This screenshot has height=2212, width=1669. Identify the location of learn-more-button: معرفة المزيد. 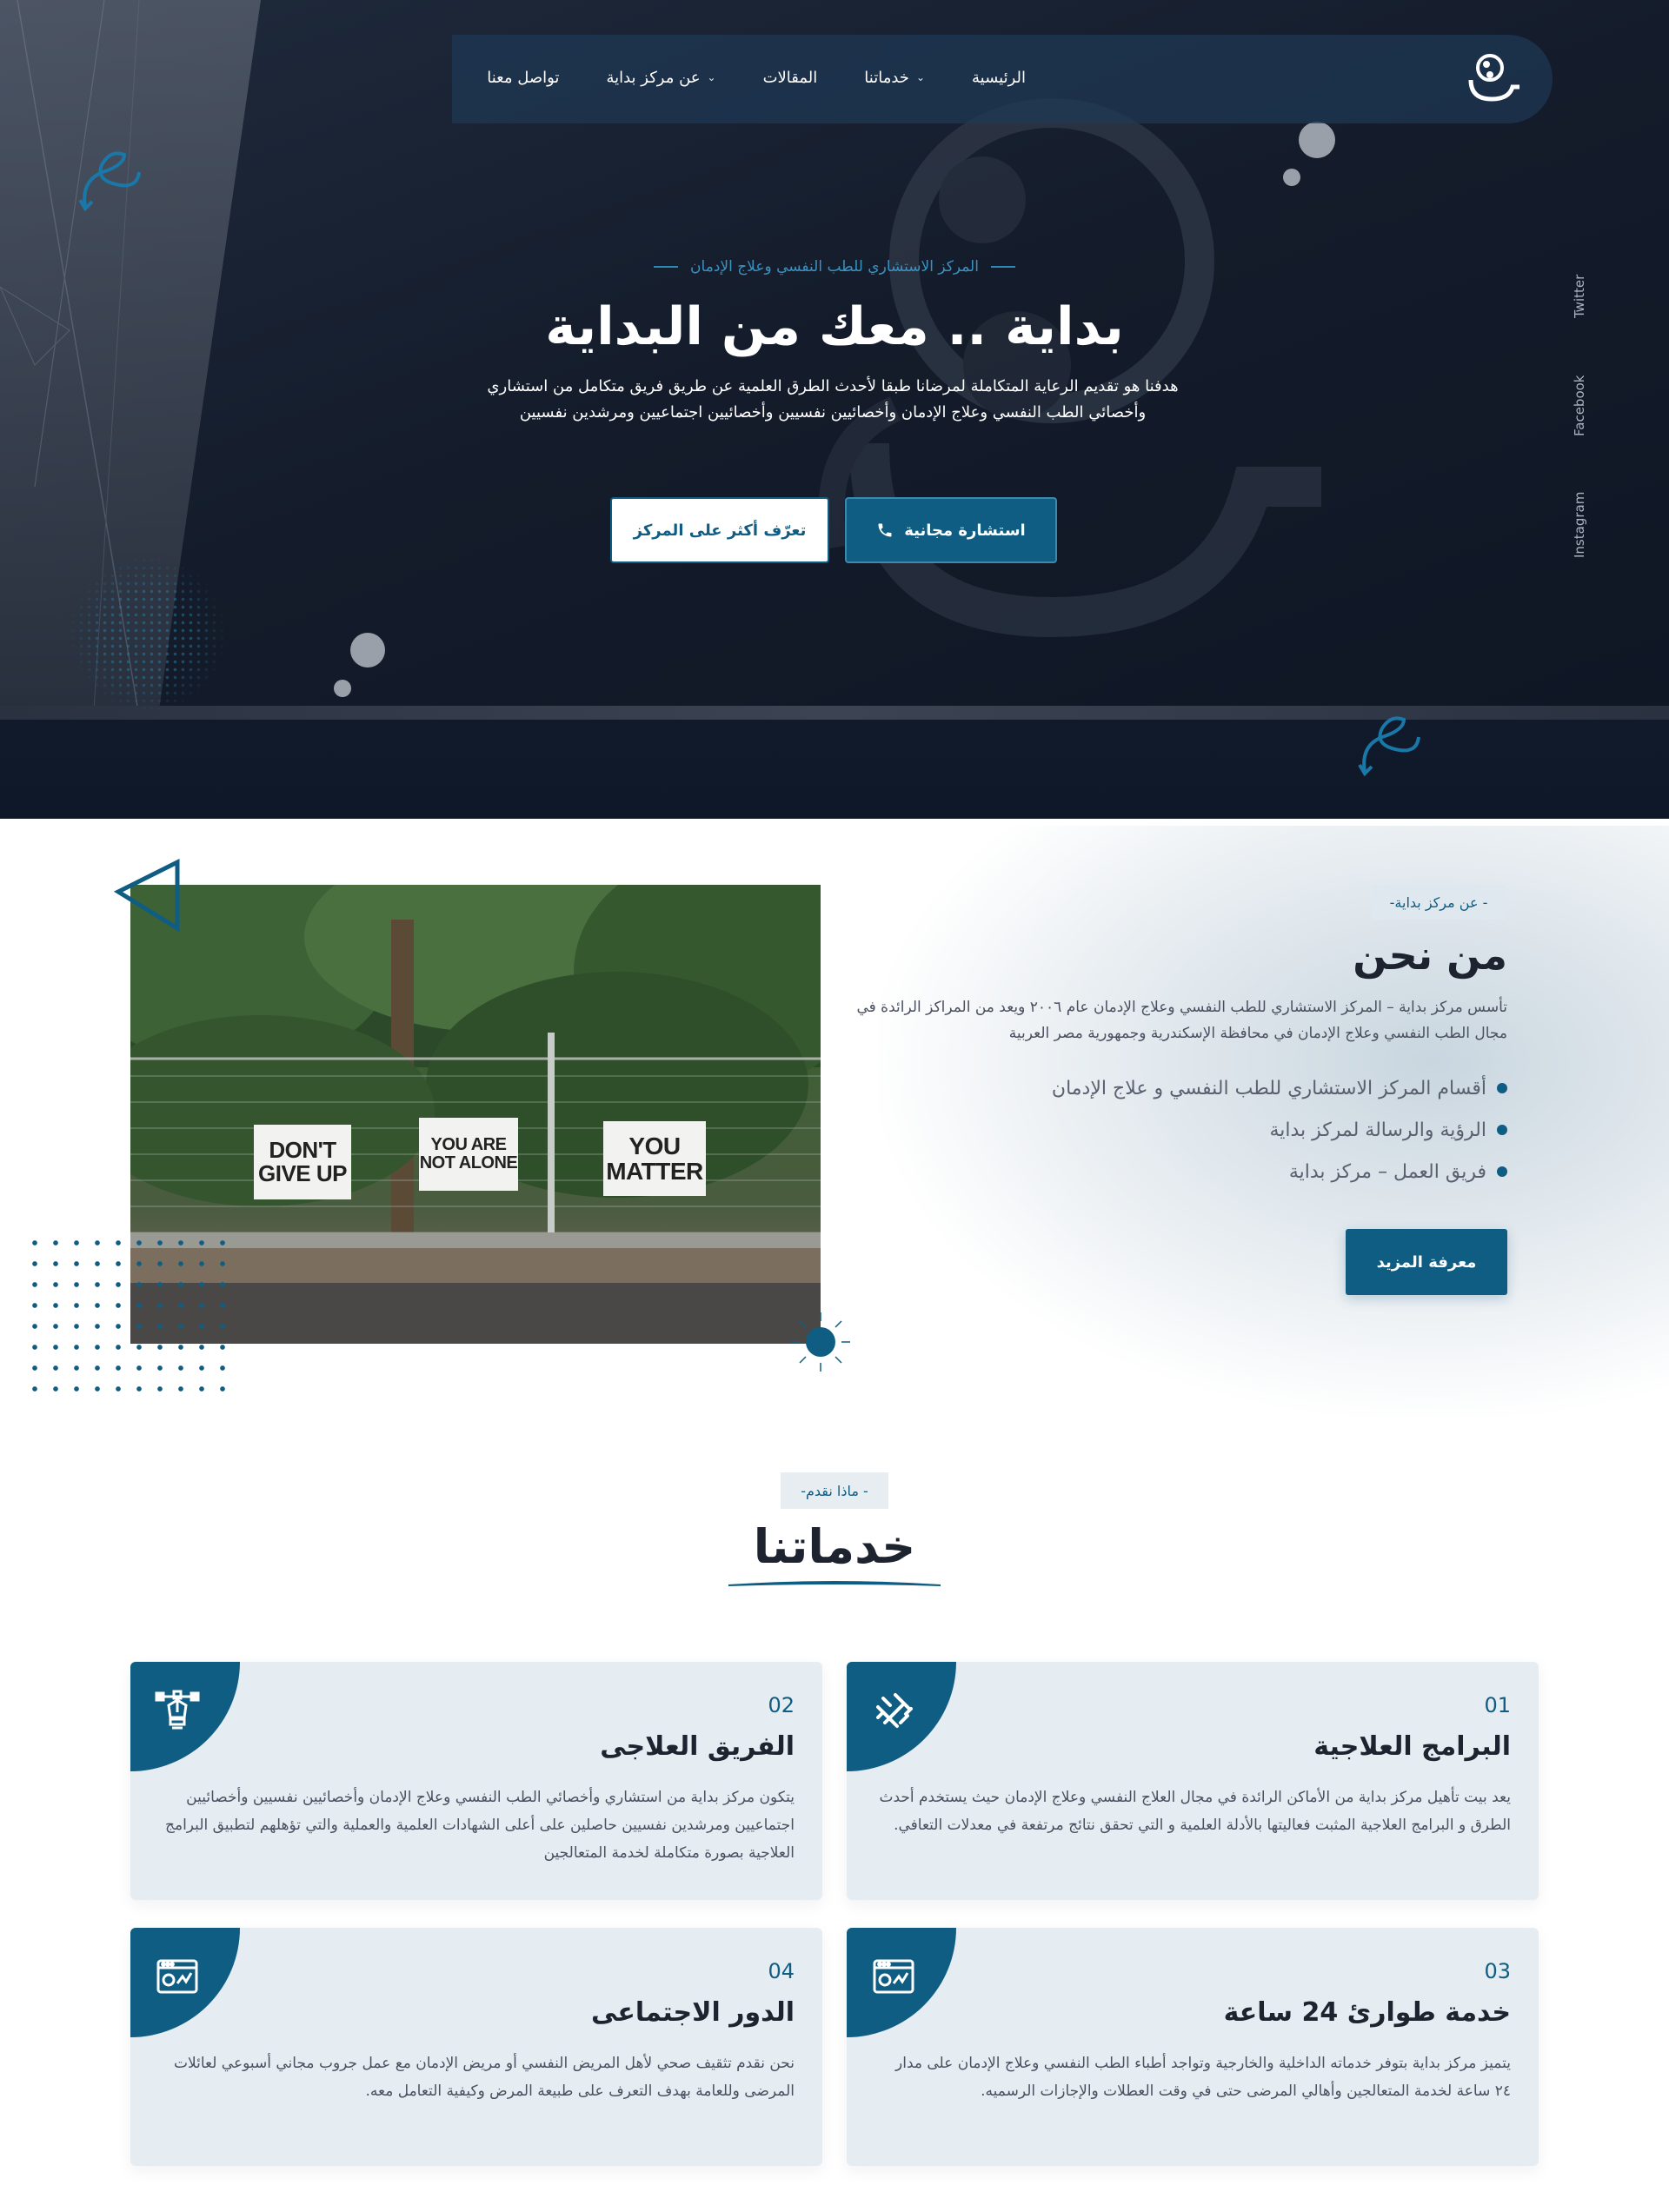
(1426, 1262).